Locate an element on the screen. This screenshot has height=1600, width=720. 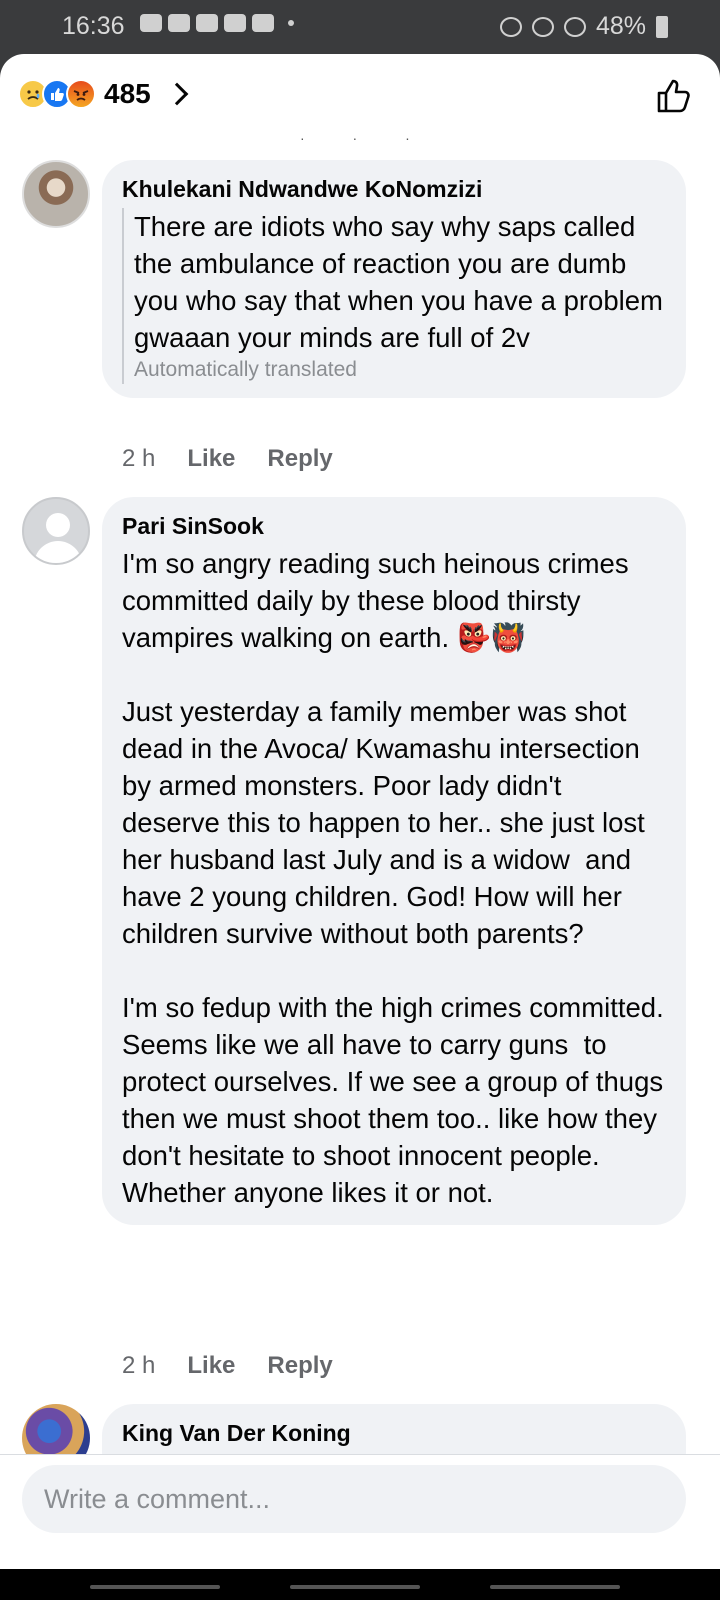
system-icons: 48% is located at coordinates (583, 26).